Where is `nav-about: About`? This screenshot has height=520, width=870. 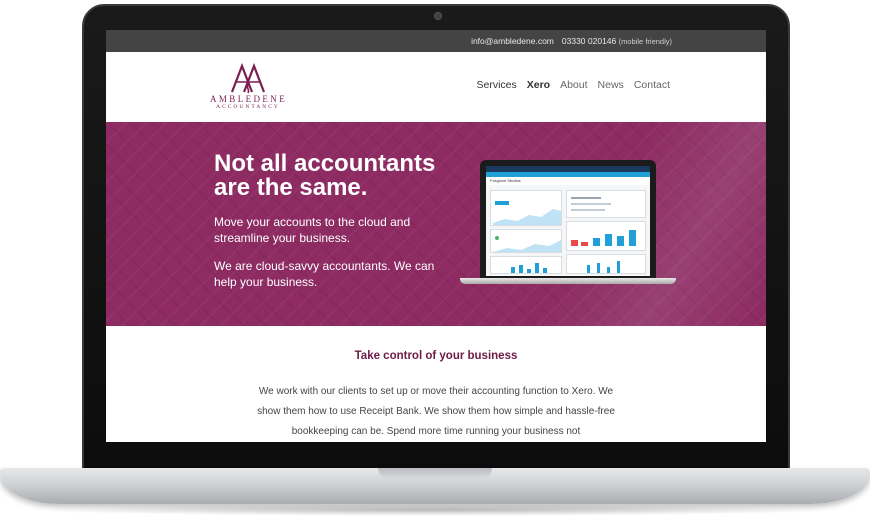
nav-about: About is located at coordinates (573, 85).